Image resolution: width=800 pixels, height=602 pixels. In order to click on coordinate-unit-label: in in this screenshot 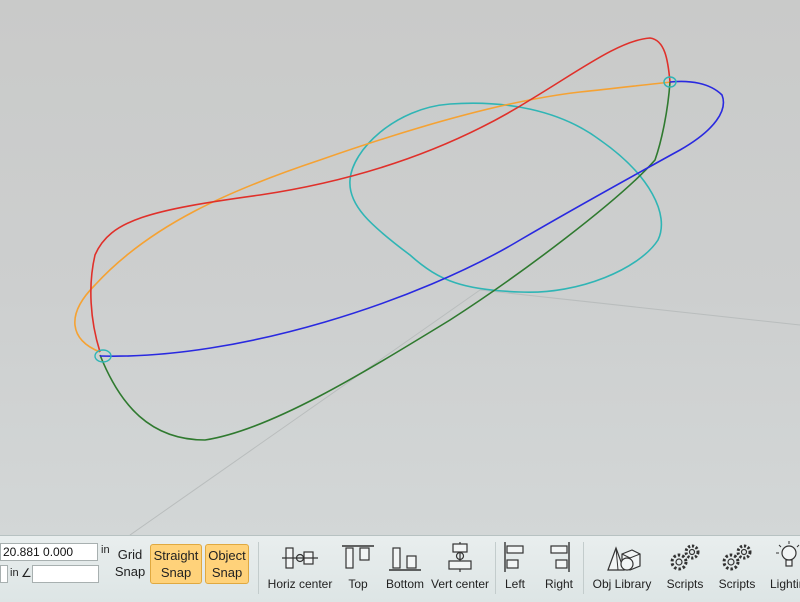, I will do `click(105, 550)`.